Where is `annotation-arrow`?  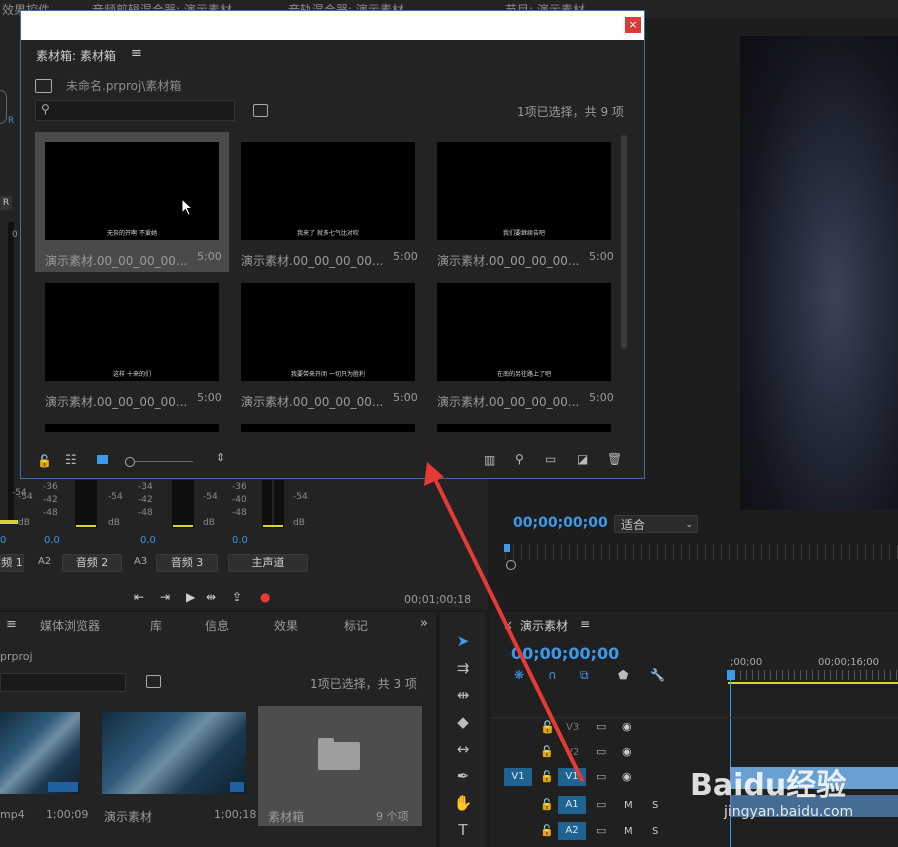
annotation-arrow is located at coordinates (504, 622).